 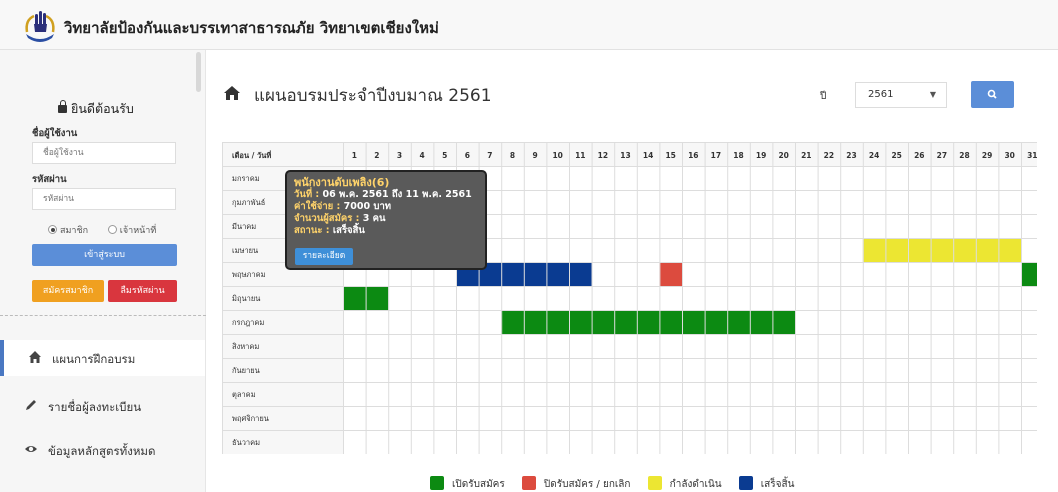 I want to click on search-icon, so click(x=992, y=94).